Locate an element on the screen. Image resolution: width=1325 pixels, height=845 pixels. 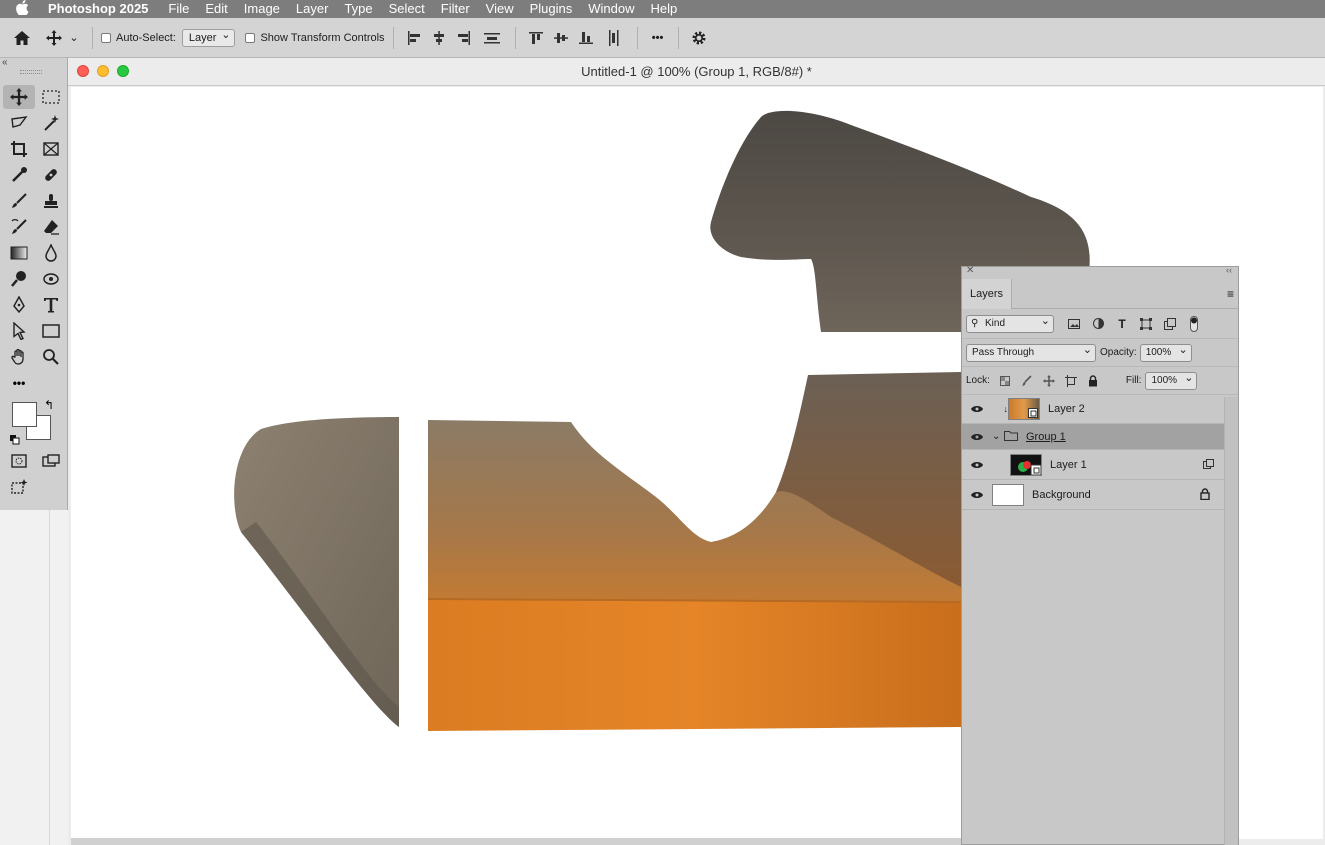
lasso-tool-button is located at coordinates (19, 123).